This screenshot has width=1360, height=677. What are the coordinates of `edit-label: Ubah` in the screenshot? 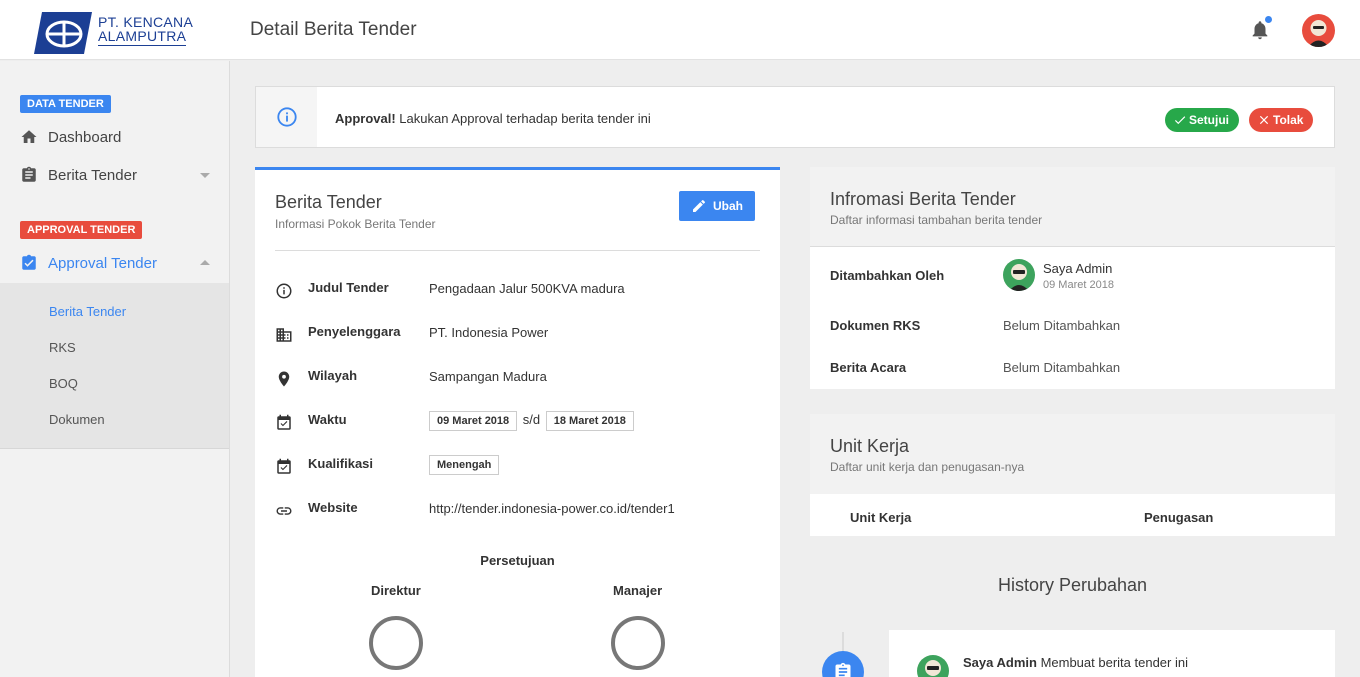 It's located at (728, 206).